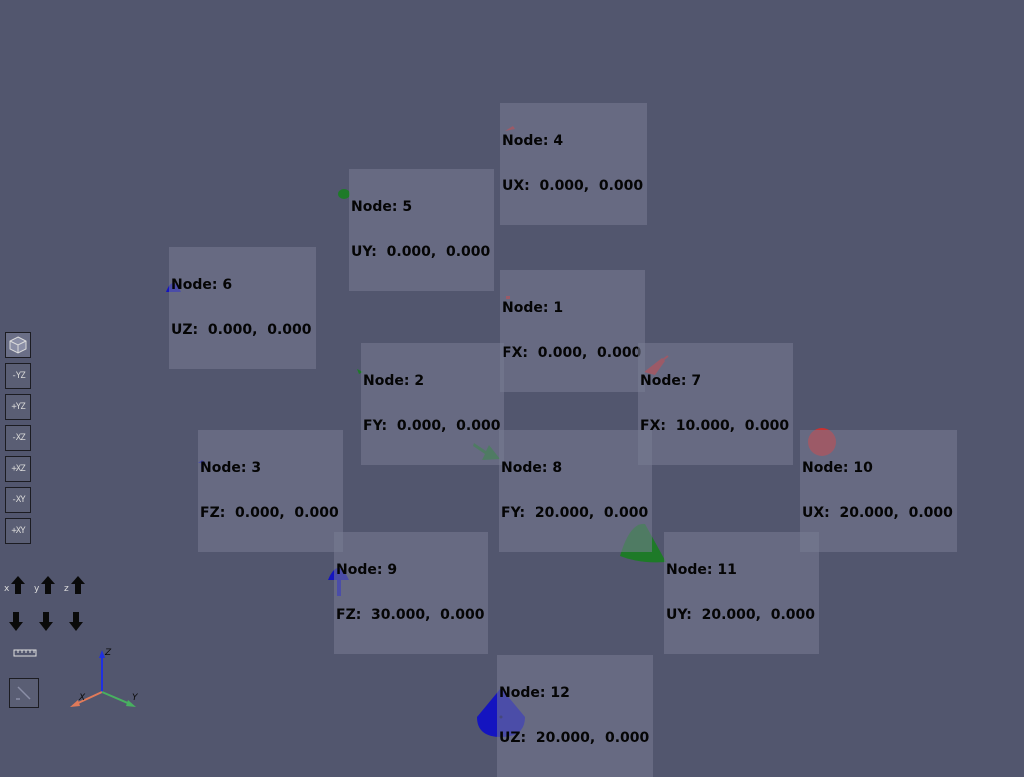 The image size is (1024, 777). I want to click on node-title: Node: 6, so click(202, 285).